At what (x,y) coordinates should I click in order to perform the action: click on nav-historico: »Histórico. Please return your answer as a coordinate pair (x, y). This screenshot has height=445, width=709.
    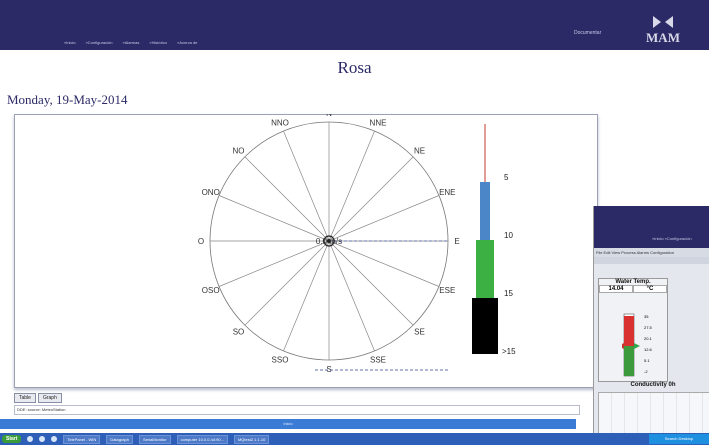
    Looking at the image, I should click on (158, 42).